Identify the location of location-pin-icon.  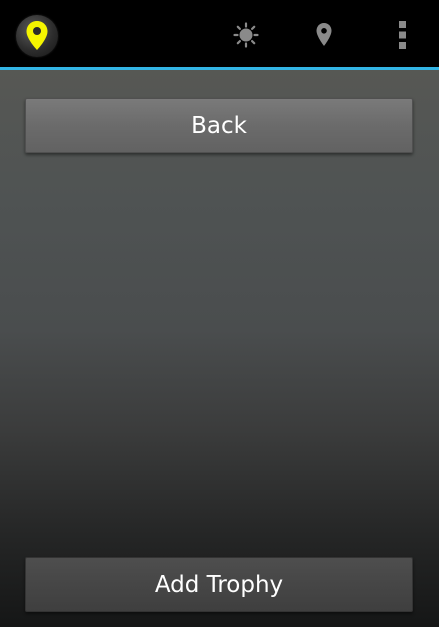
(324, 35).